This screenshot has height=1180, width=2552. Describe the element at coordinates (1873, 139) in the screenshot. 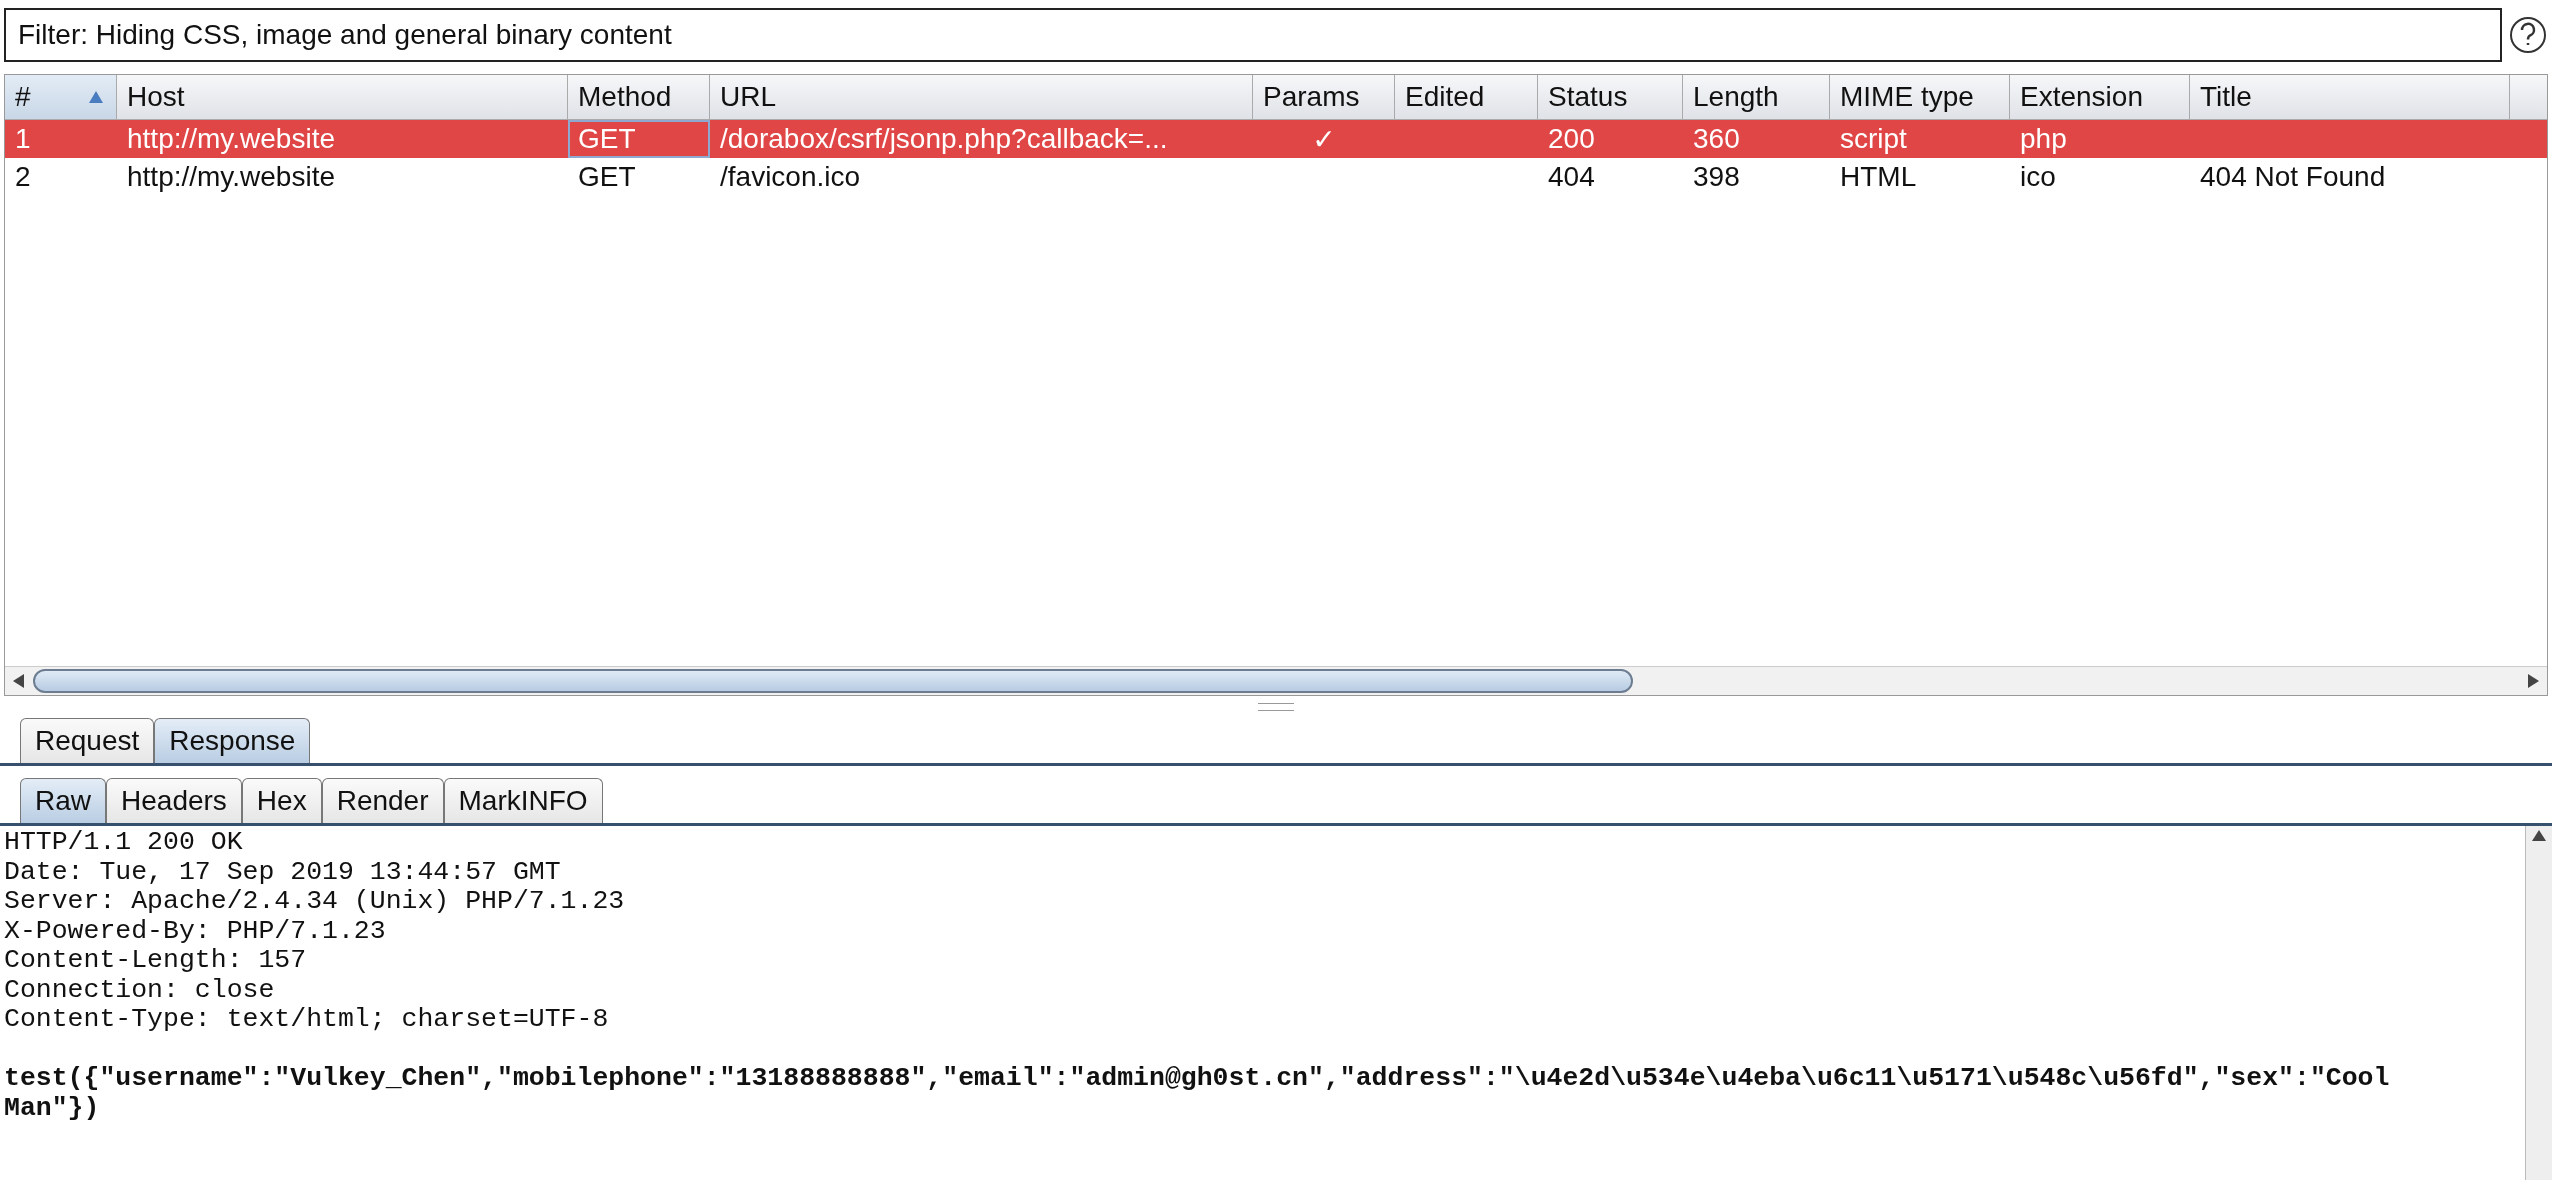

I see `table-cell-text: script` at that location.